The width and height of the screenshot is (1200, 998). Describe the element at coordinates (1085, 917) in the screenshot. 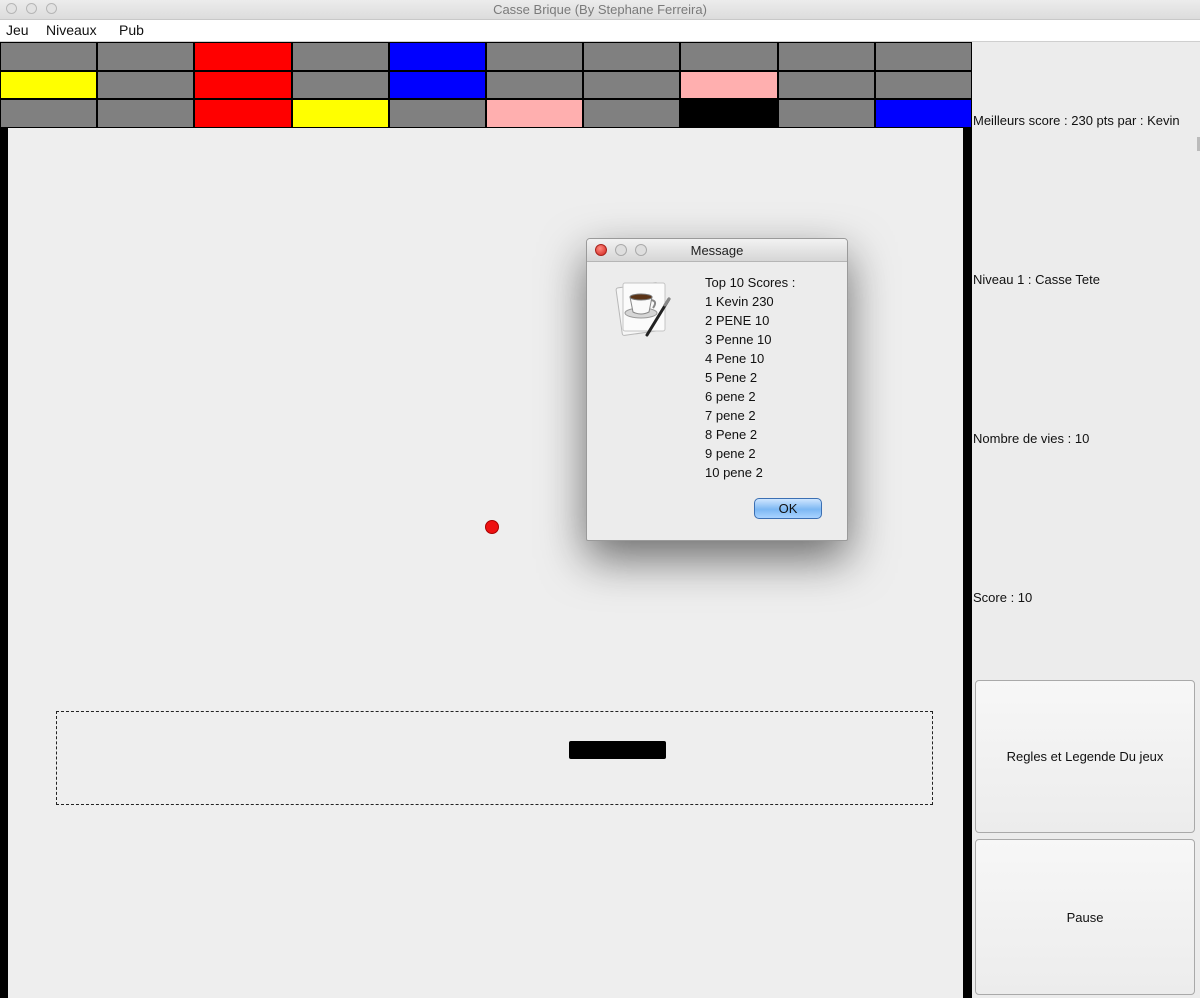

I see `pause-button: Pause` at that location.